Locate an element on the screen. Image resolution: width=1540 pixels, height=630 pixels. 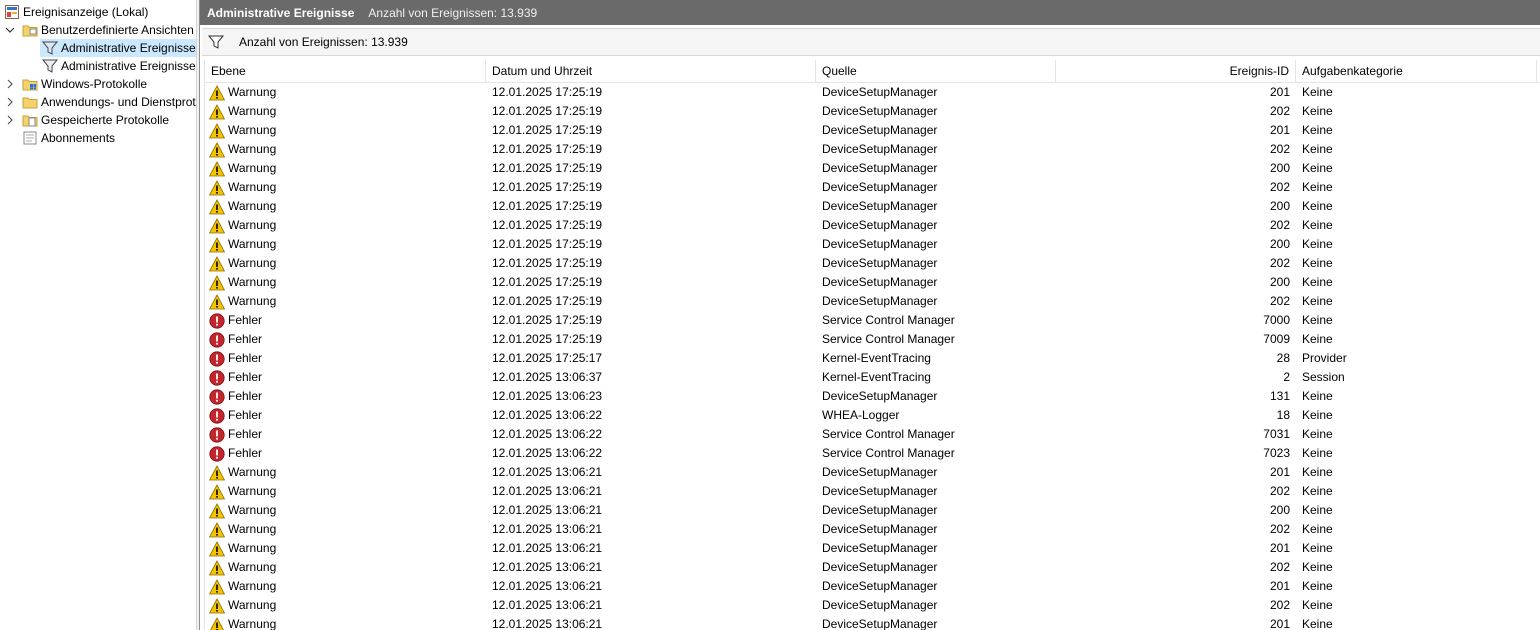
pane-splitter is located at coordinates (198, 315).